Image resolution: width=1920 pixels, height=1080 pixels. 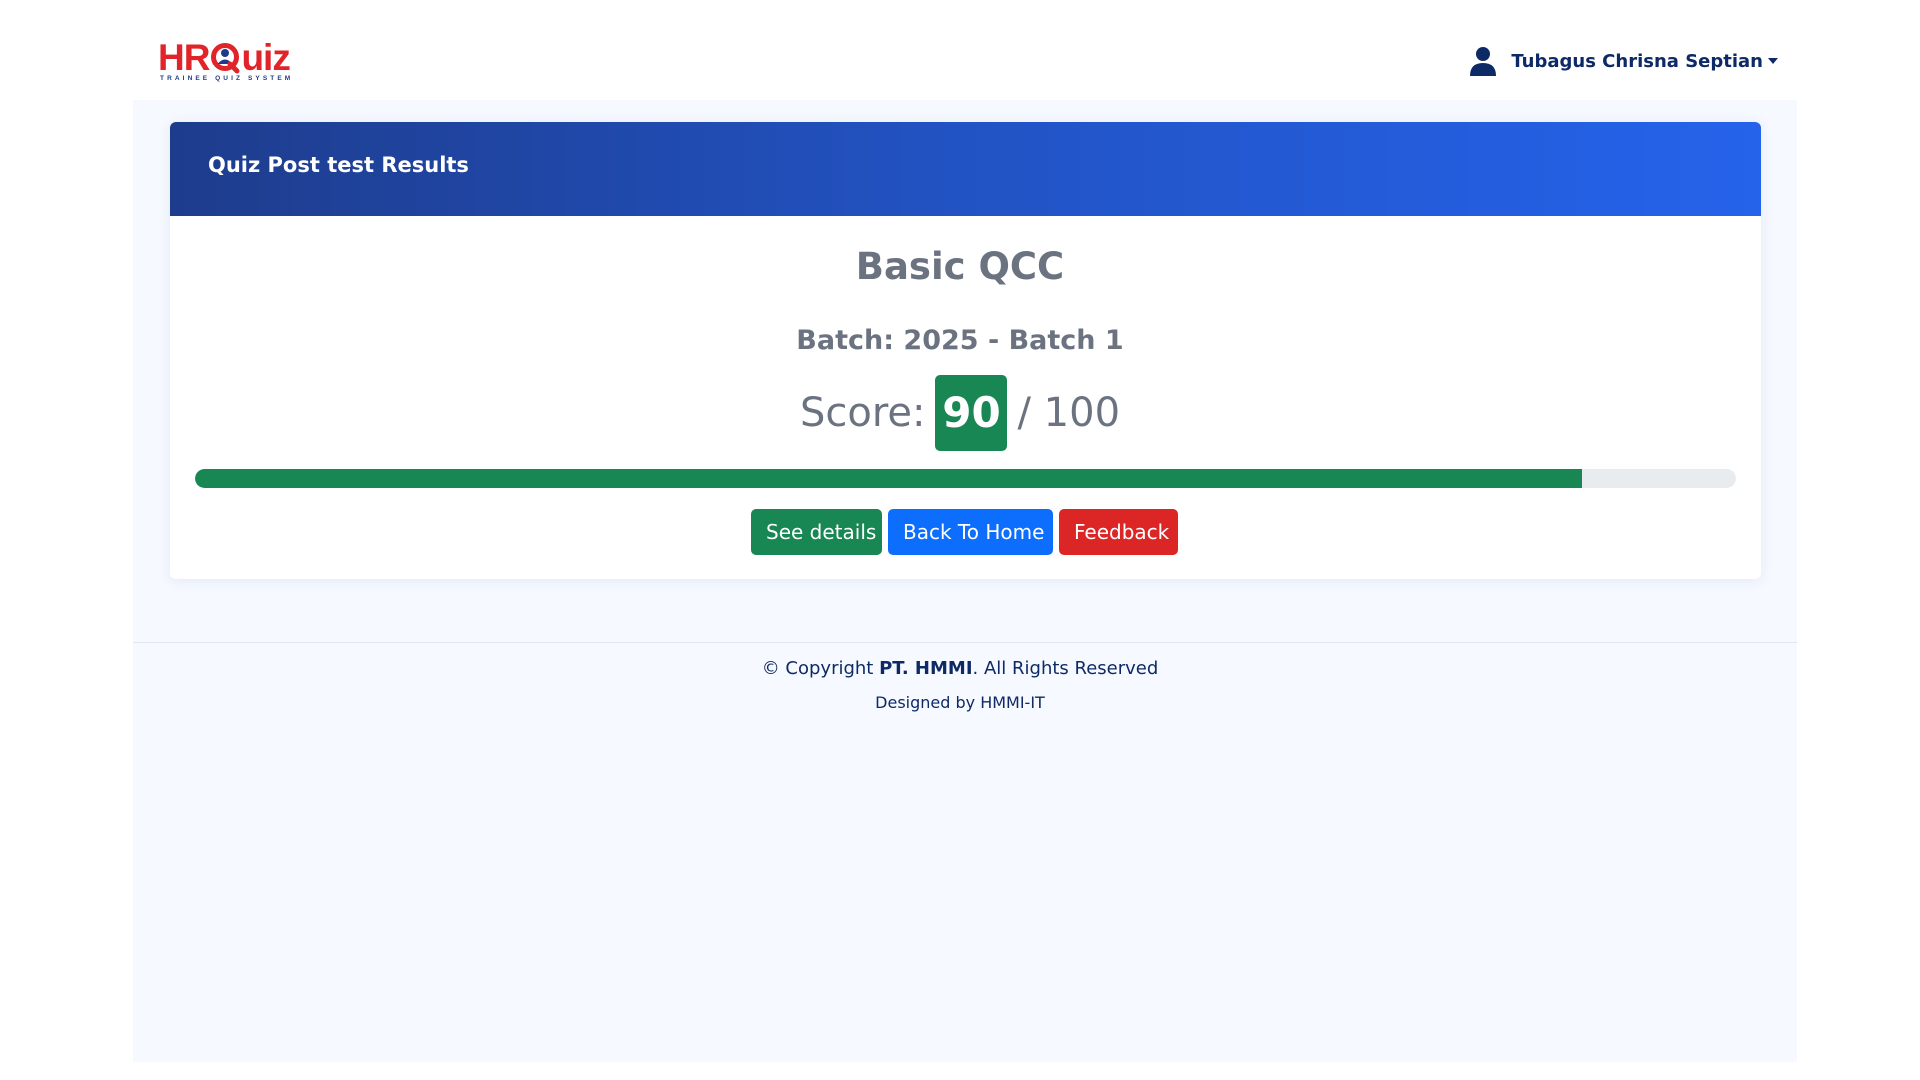 I want to click on score-row: Score: 90 / 100, so click(x=960, y=413).